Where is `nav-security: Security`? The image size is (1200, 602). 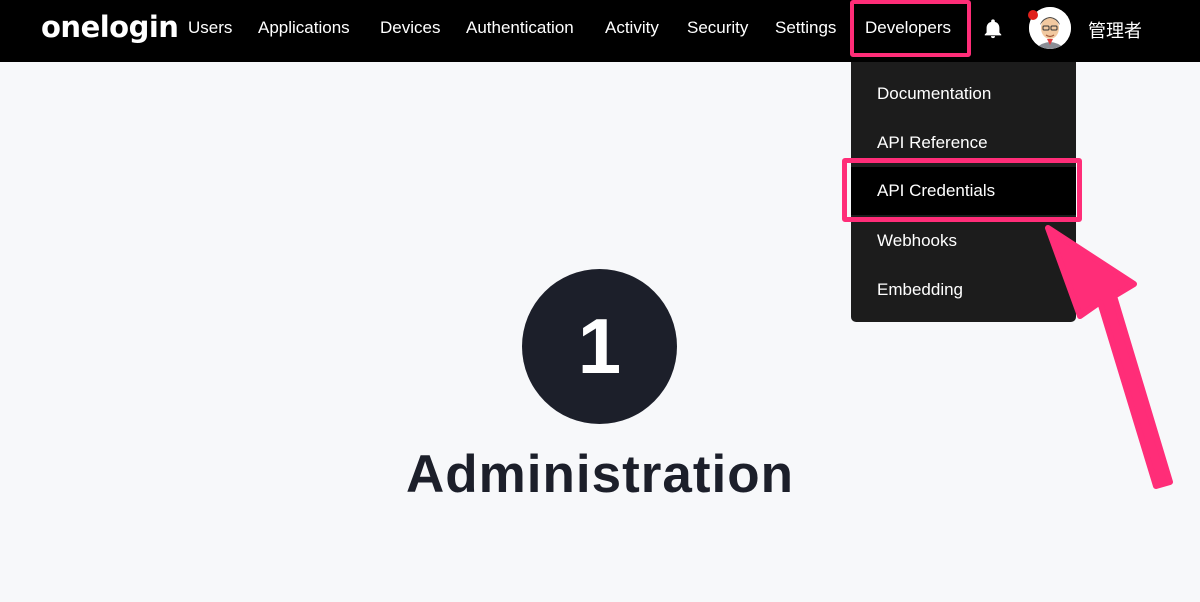
nav-security: Security is located at coordinates (717, 28).